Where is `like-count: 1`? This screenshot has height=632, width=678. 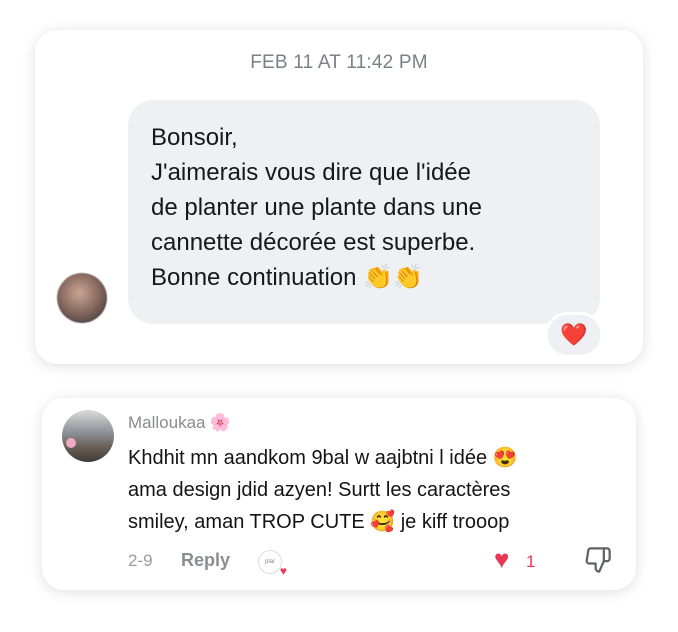
like-count: 1 is located at coordinates (531, 561).